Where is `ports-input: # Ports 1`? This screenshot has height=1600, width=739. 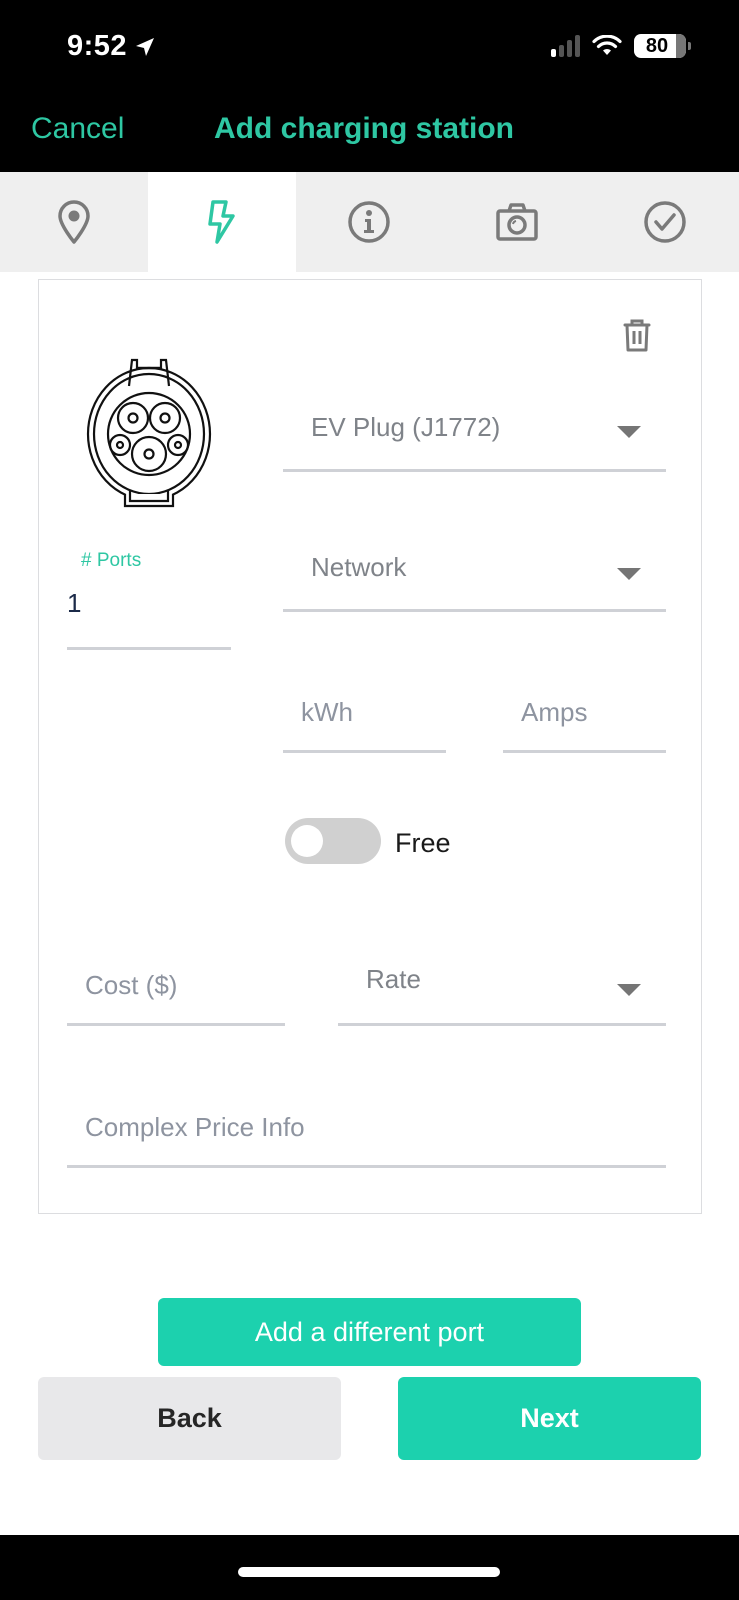
ports-input: # Ports 1 is located at coordinates (149, 599).